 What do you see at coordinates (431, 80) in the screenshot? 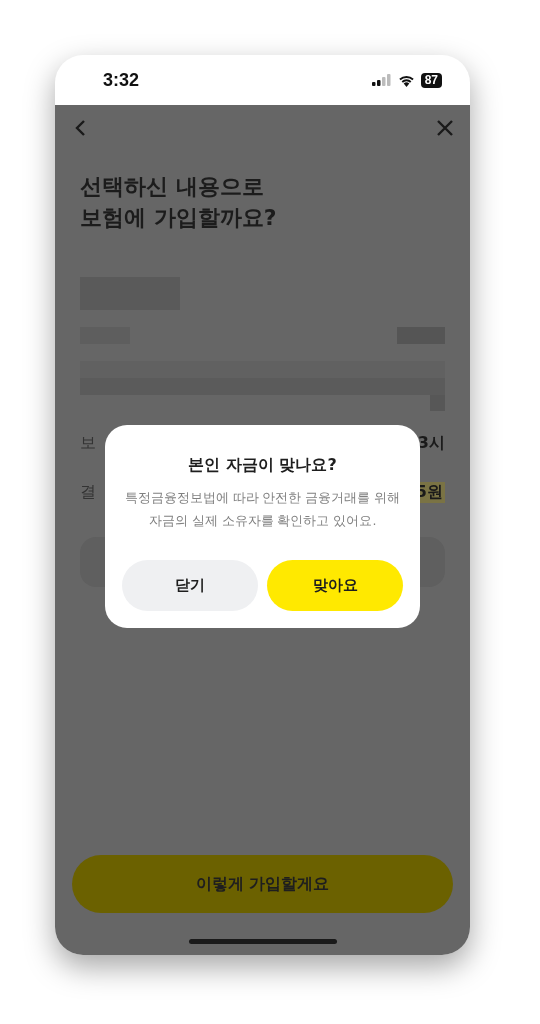
I see `battery-indicator: 87` at bounding box center [431, 80].